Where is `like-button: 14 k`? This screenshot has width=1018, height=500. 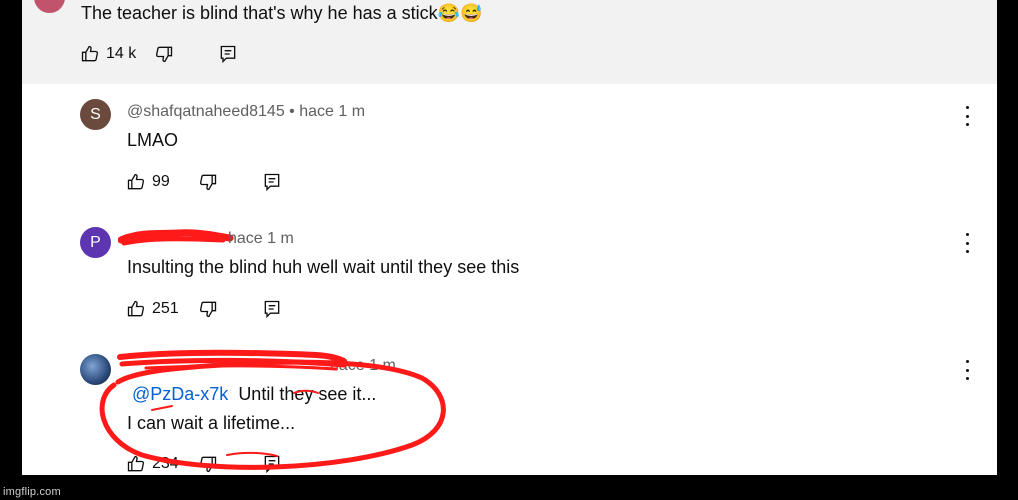 like-button: 14 k is located at coordinates (108, 54).